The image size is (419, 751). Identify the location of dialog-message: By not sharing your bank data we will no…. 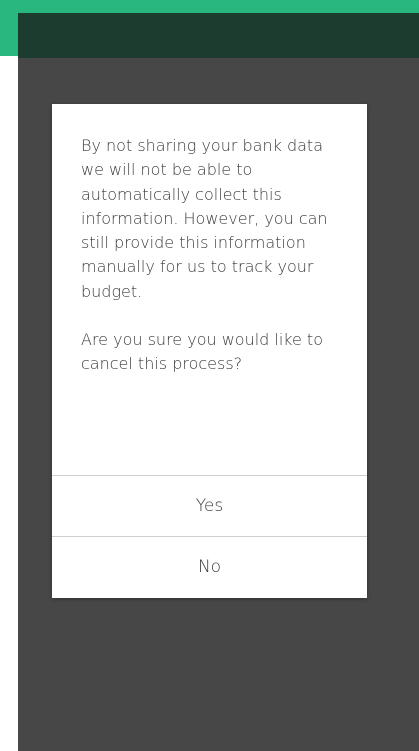
(204, 218).